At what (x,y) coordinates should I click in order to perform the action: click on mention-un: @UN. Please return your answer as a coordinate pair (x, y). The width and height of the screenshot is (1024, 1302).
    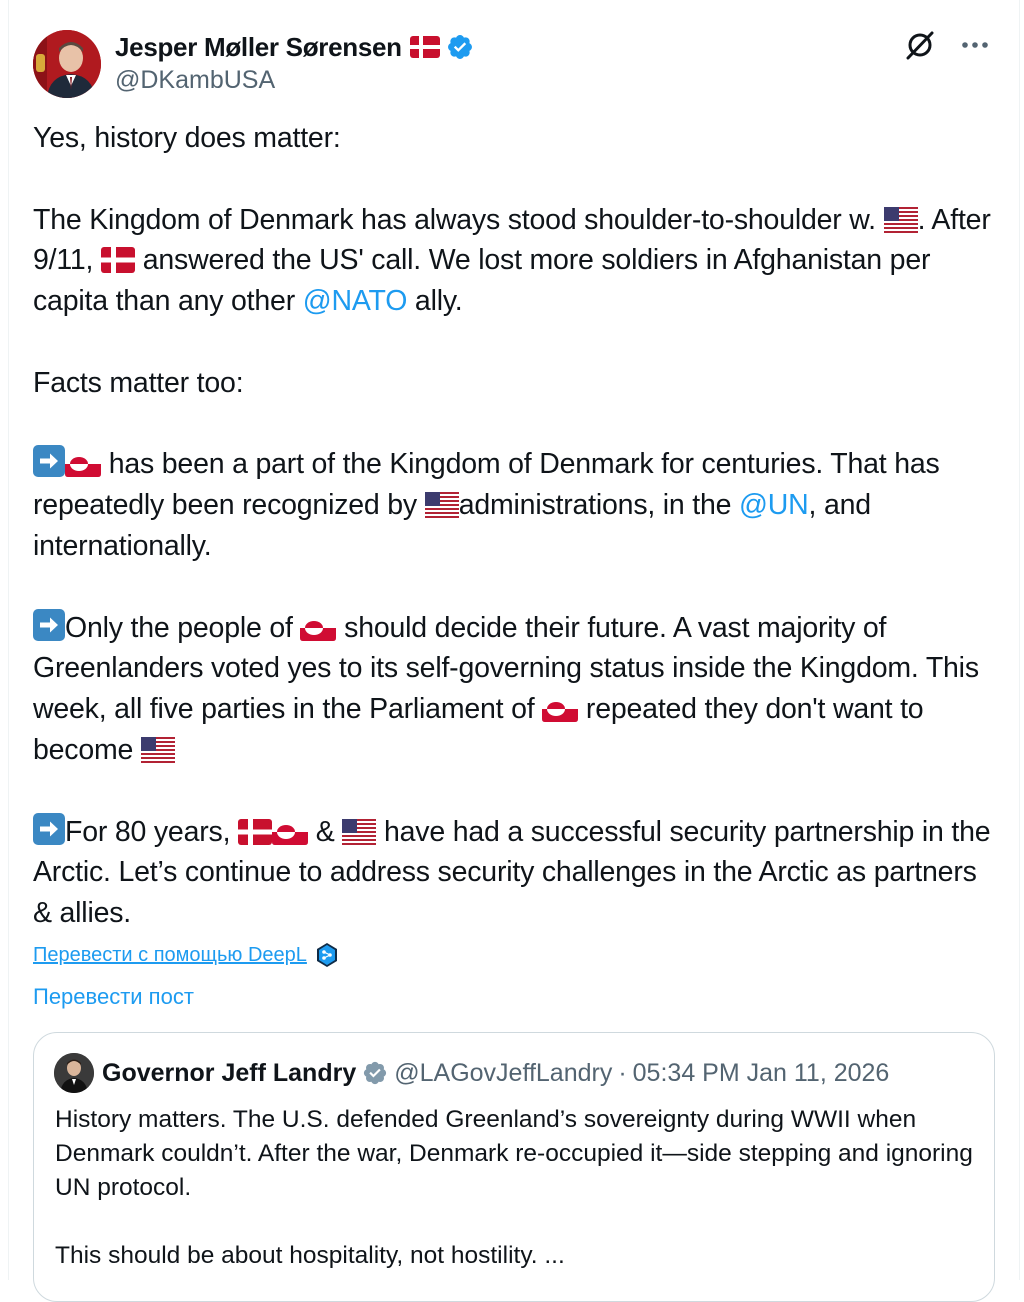
    Looking at the image, I should click on (774, 505).